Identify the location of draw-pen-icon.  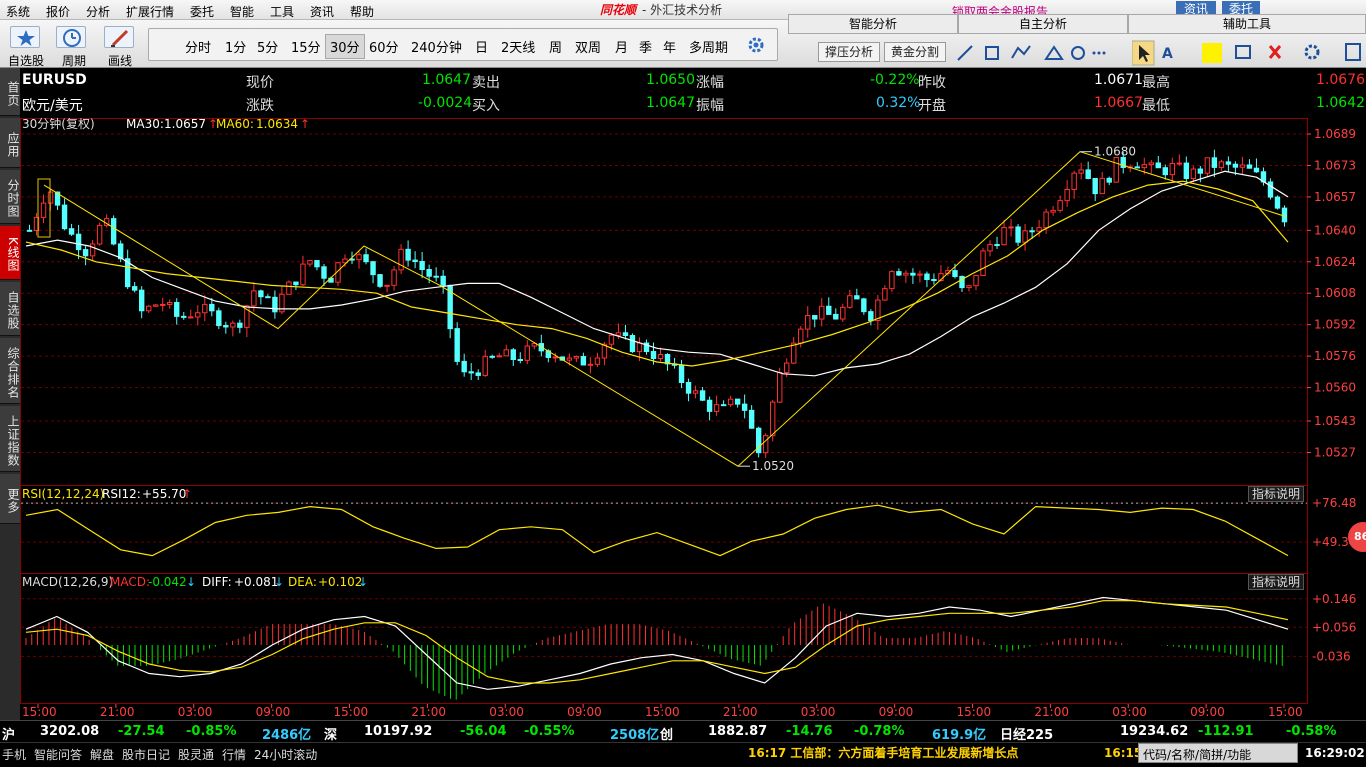
(119, 37).